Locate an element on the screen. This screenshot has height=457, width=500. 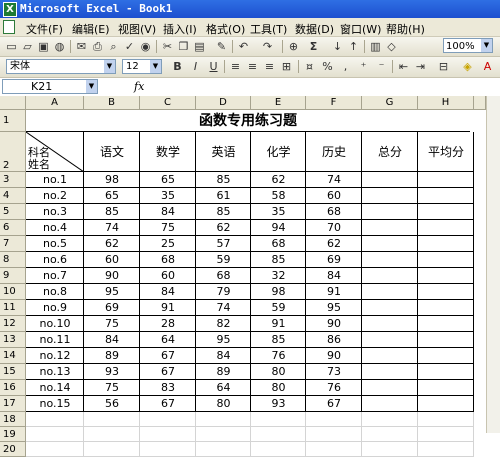
sort-asc-icon: ↓ is located at coordinates (337, 46).